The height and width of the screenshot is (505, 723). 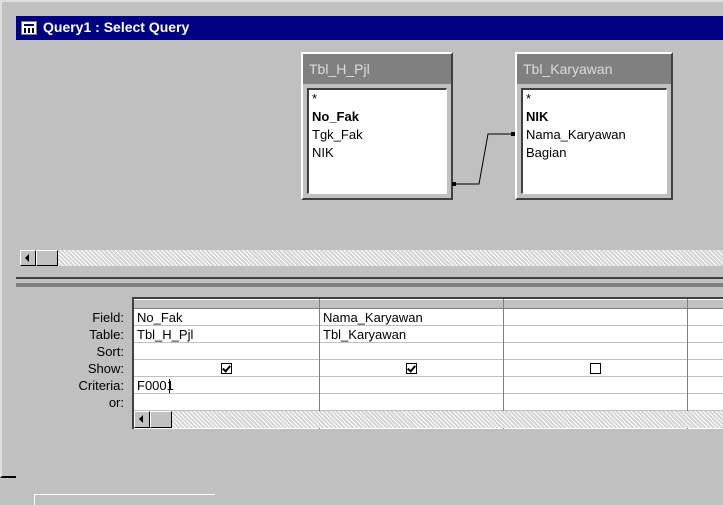 What do you see at coordinates (116, 27) in the screenshot?
I see `window-title: Query1 : Select Query` at bounding box center [116, 27].